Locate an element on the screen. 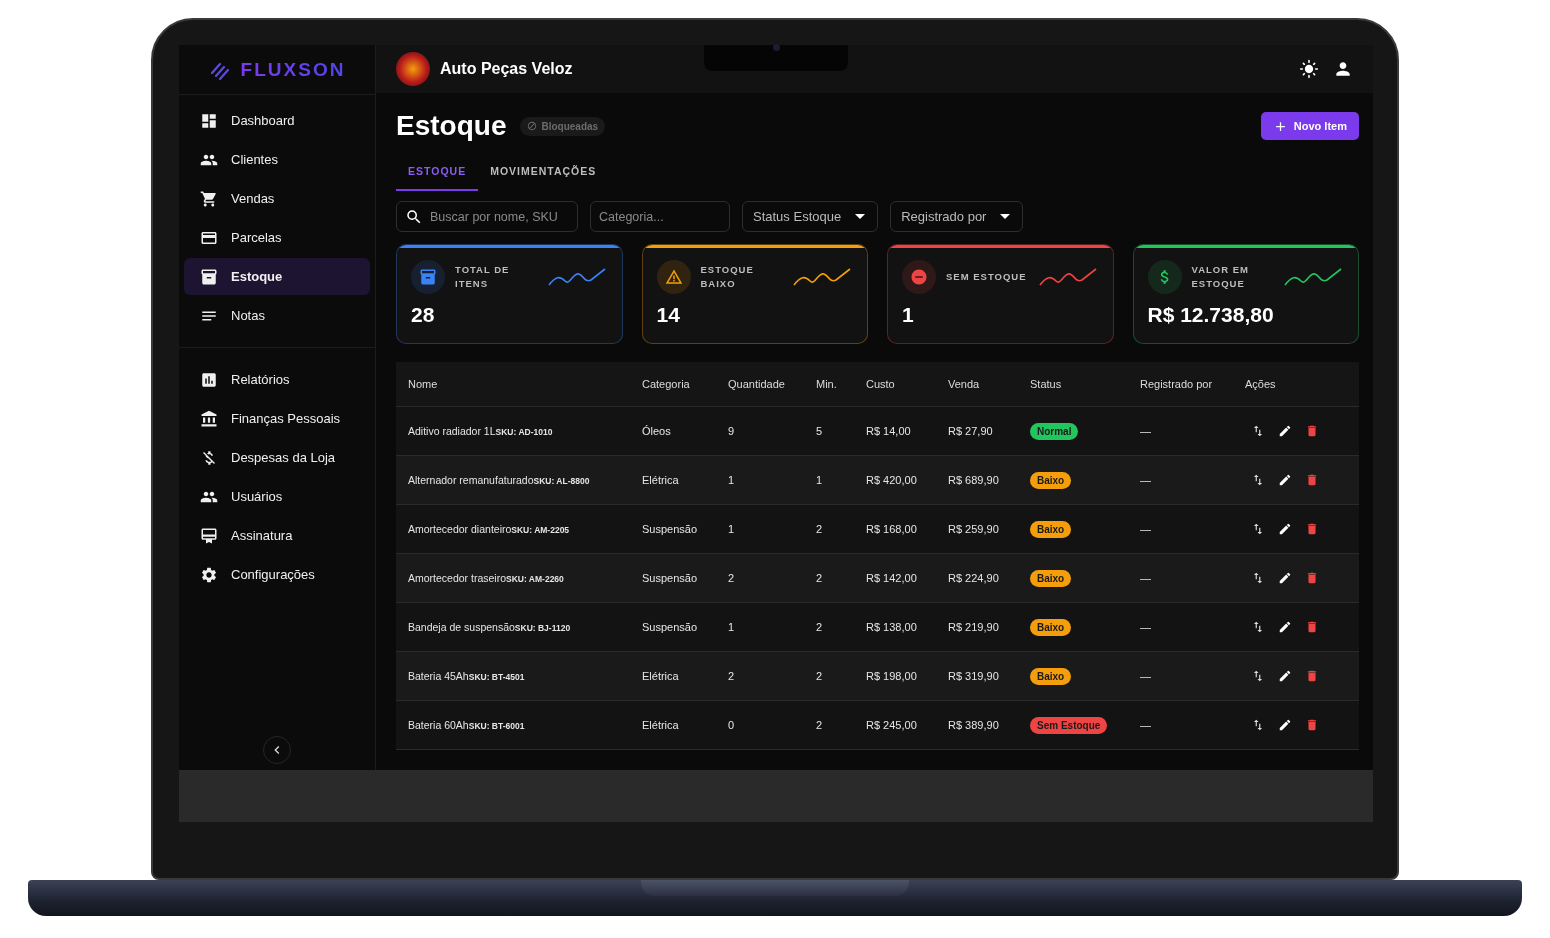  sidebar-item: Relatórios is located at coordinates (277, 379).